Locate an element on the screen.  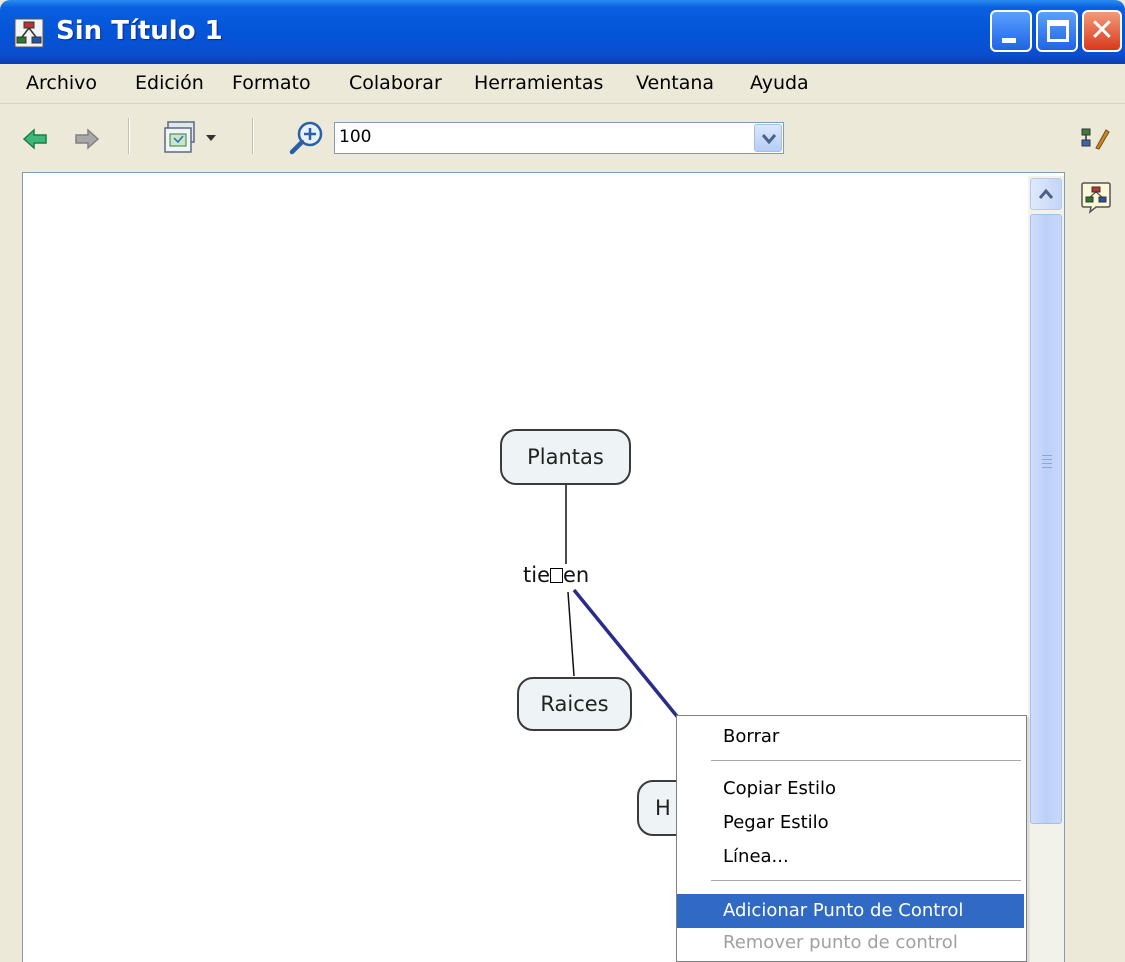
menu-item-borrar: Borrar is located at coordinates (850, 737).